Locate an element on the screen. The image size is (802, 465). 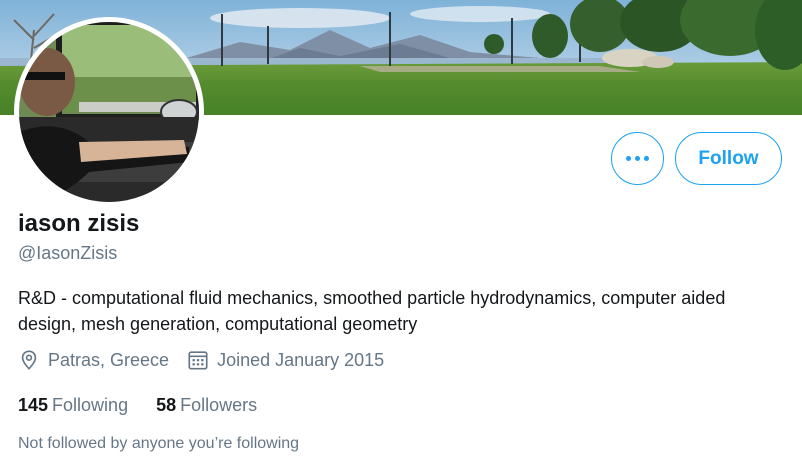
followers-link: 58 Followers is located at coordinates (206, 405).